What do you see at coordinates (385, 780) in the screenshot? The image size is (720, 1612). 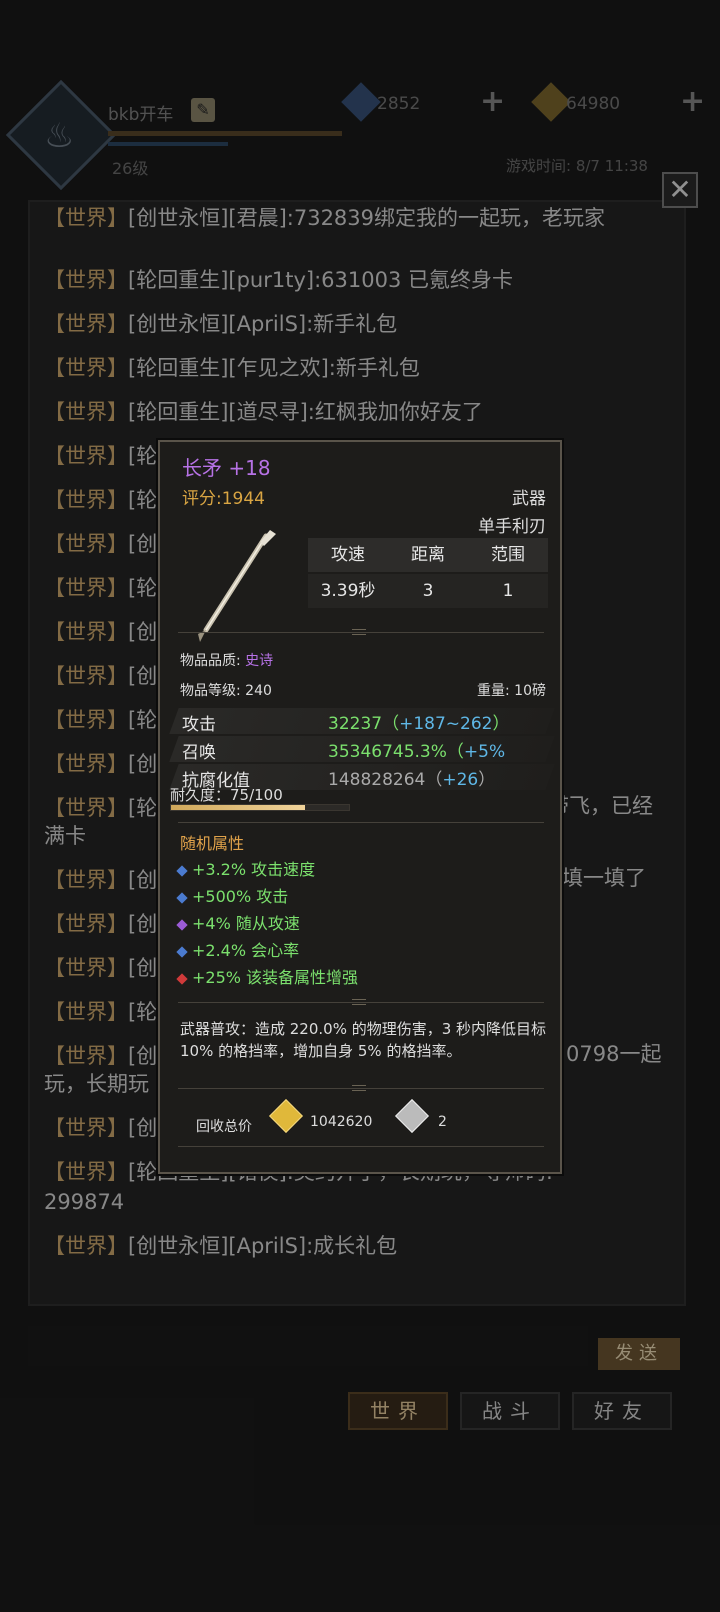 I see `attribute-base: 148828264（` at bounding box center [385, 780].